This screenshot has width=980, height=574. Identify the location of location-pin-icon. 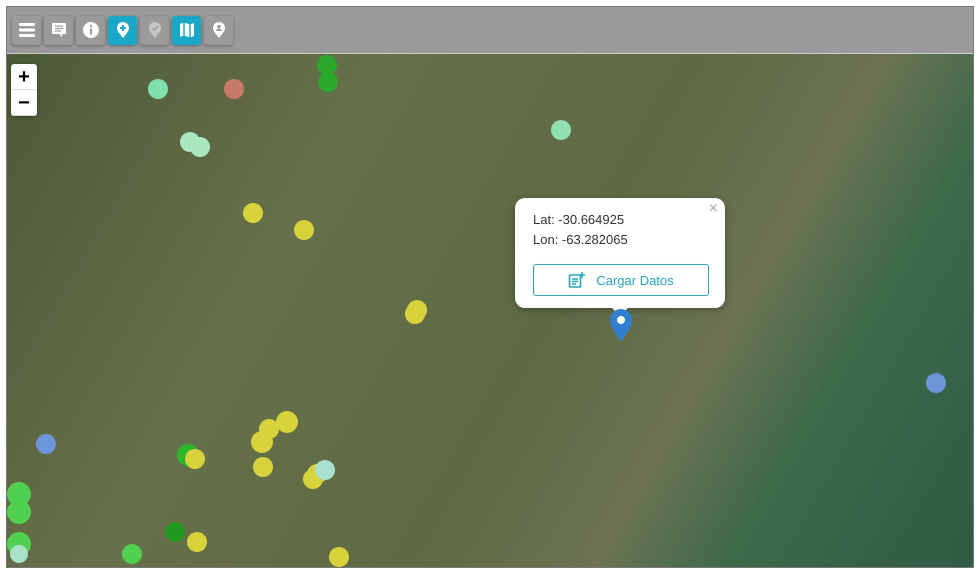
(621, 326).